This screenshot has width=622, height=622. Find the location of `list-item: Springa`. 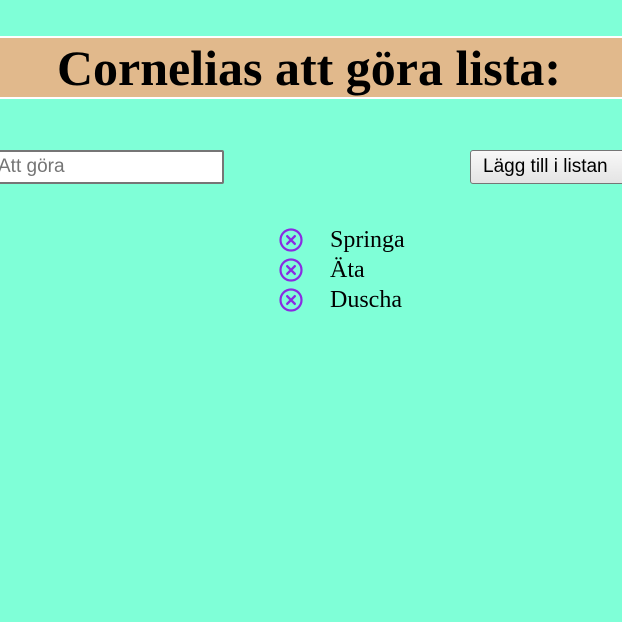

list-item: Springa is located at coordinates (341, 240).